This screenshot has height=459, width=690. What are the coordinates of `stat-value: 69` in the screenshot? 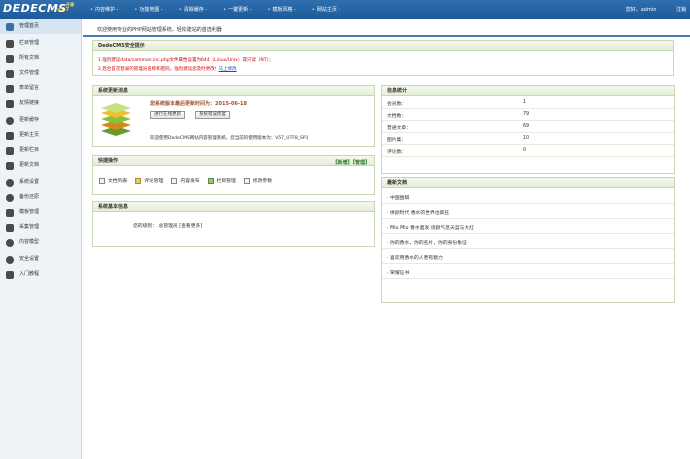 It's located at (526, 126).